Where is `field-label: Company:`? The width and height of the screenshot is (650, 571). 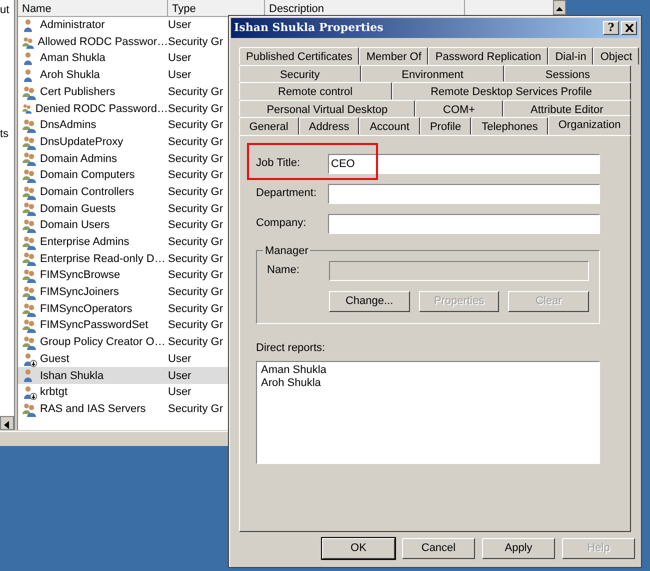 field-label: Company: is located at coordinates (282, 224).